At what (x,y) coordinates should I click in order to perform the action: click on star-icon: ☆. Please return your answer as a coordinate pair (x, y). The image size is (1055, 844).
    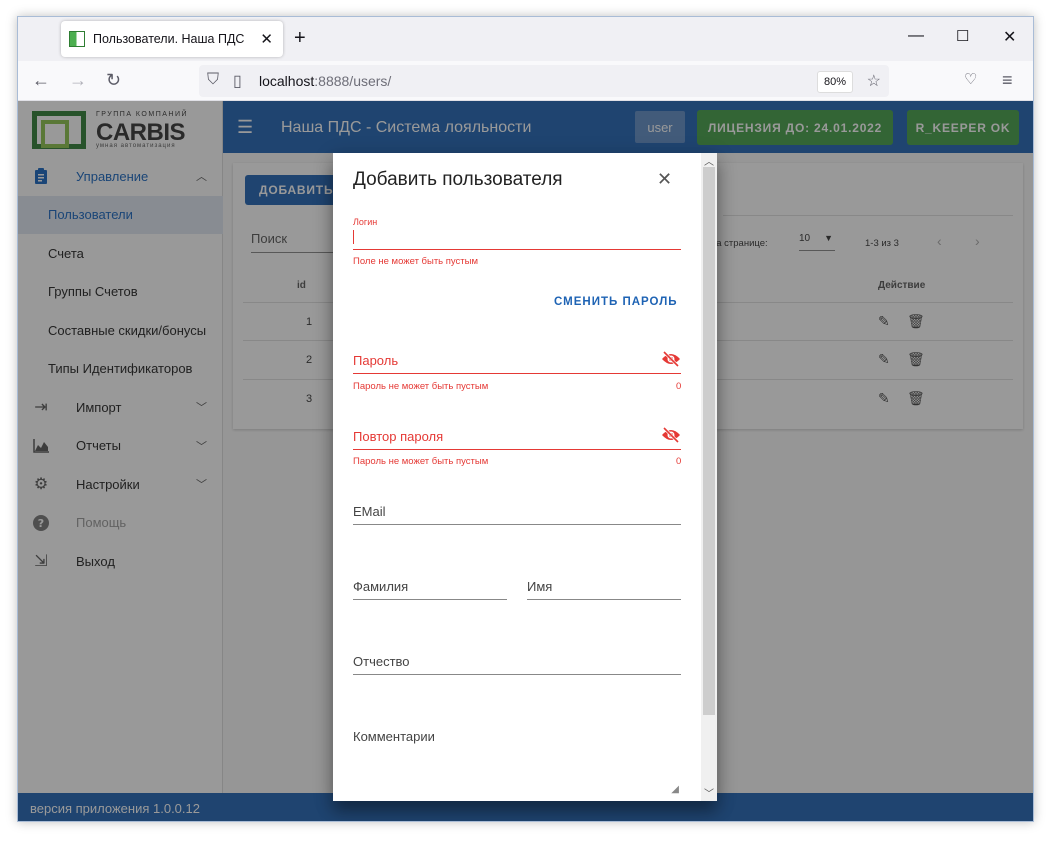
    Looking at the image, I should click on (874, 81).